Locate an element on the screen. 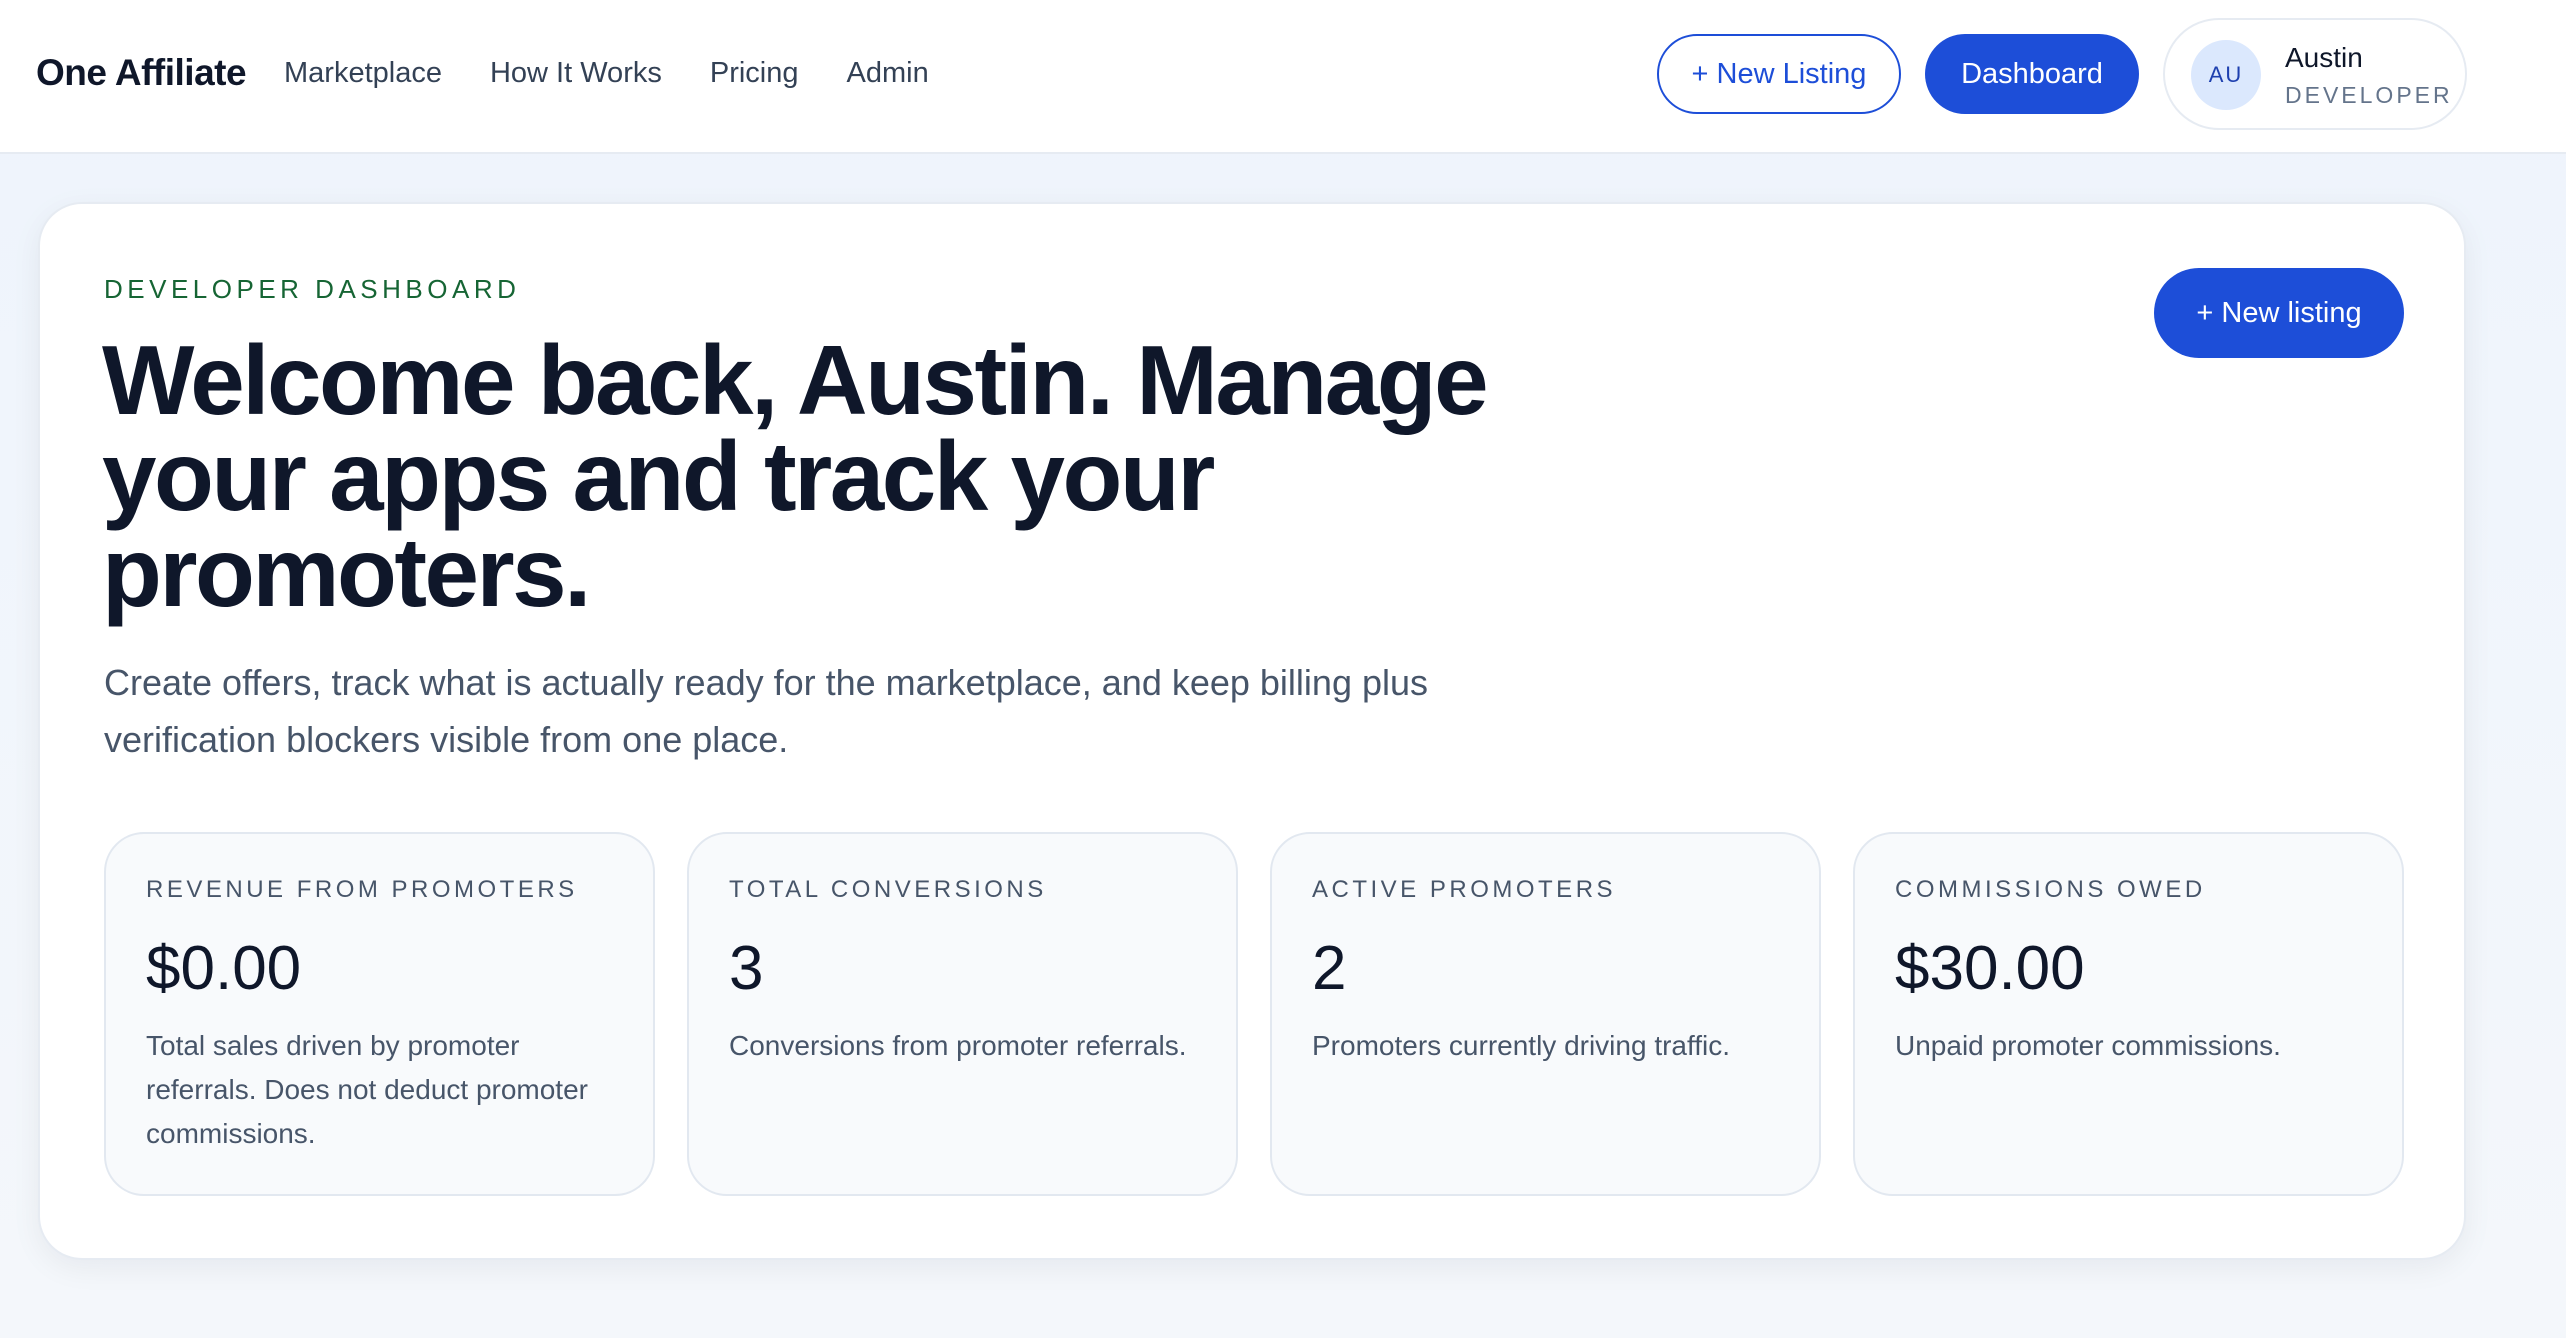  stat-value: $0.00 is located at coordinates (224, 968).